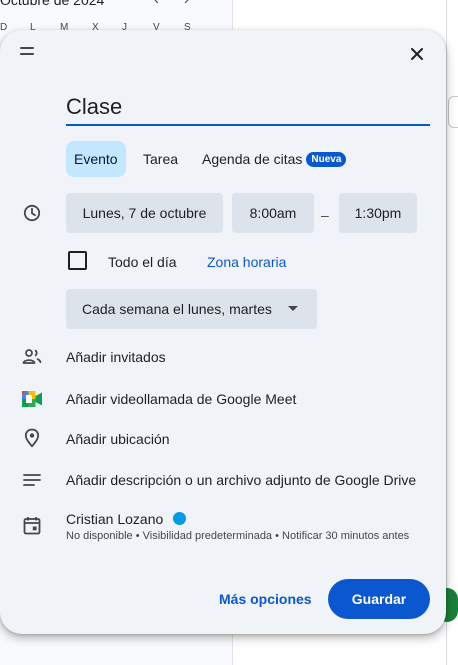 This screenshot has height=665, width=458. I want to click on new-badge: Nueva, so click(326, 159).